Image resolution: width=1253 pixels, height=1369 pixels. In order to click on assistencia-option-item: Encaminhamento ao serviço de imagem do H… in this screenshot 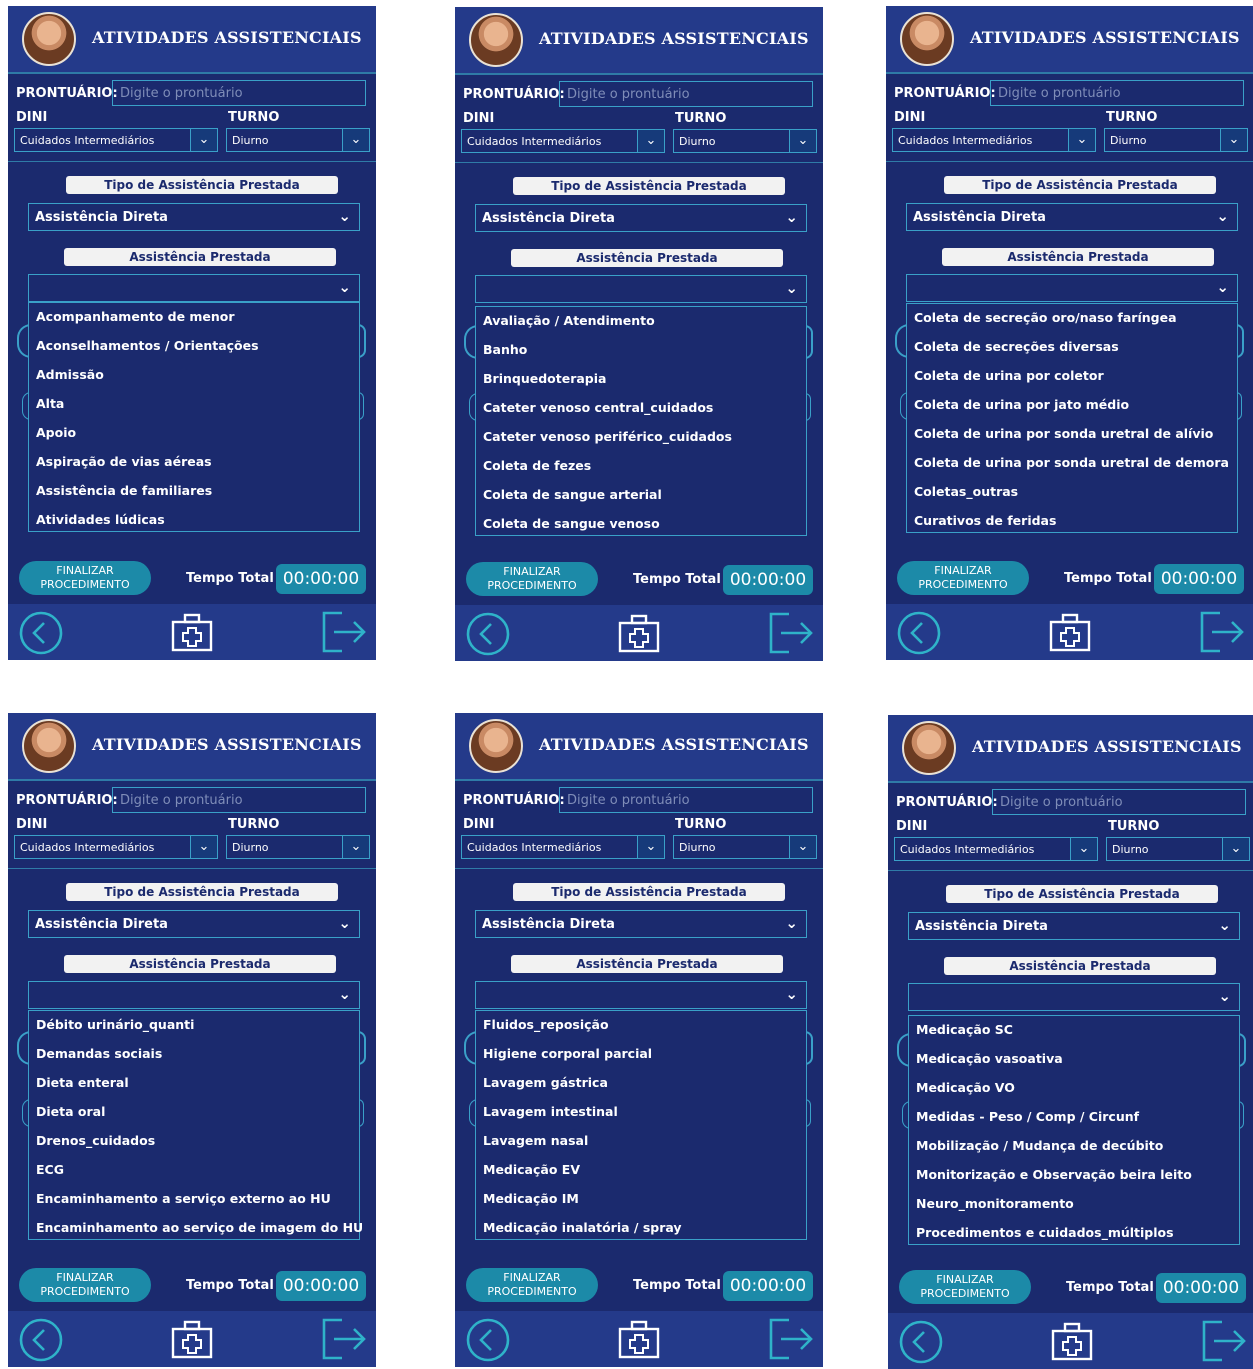, I will do `click(199, 1227)`.